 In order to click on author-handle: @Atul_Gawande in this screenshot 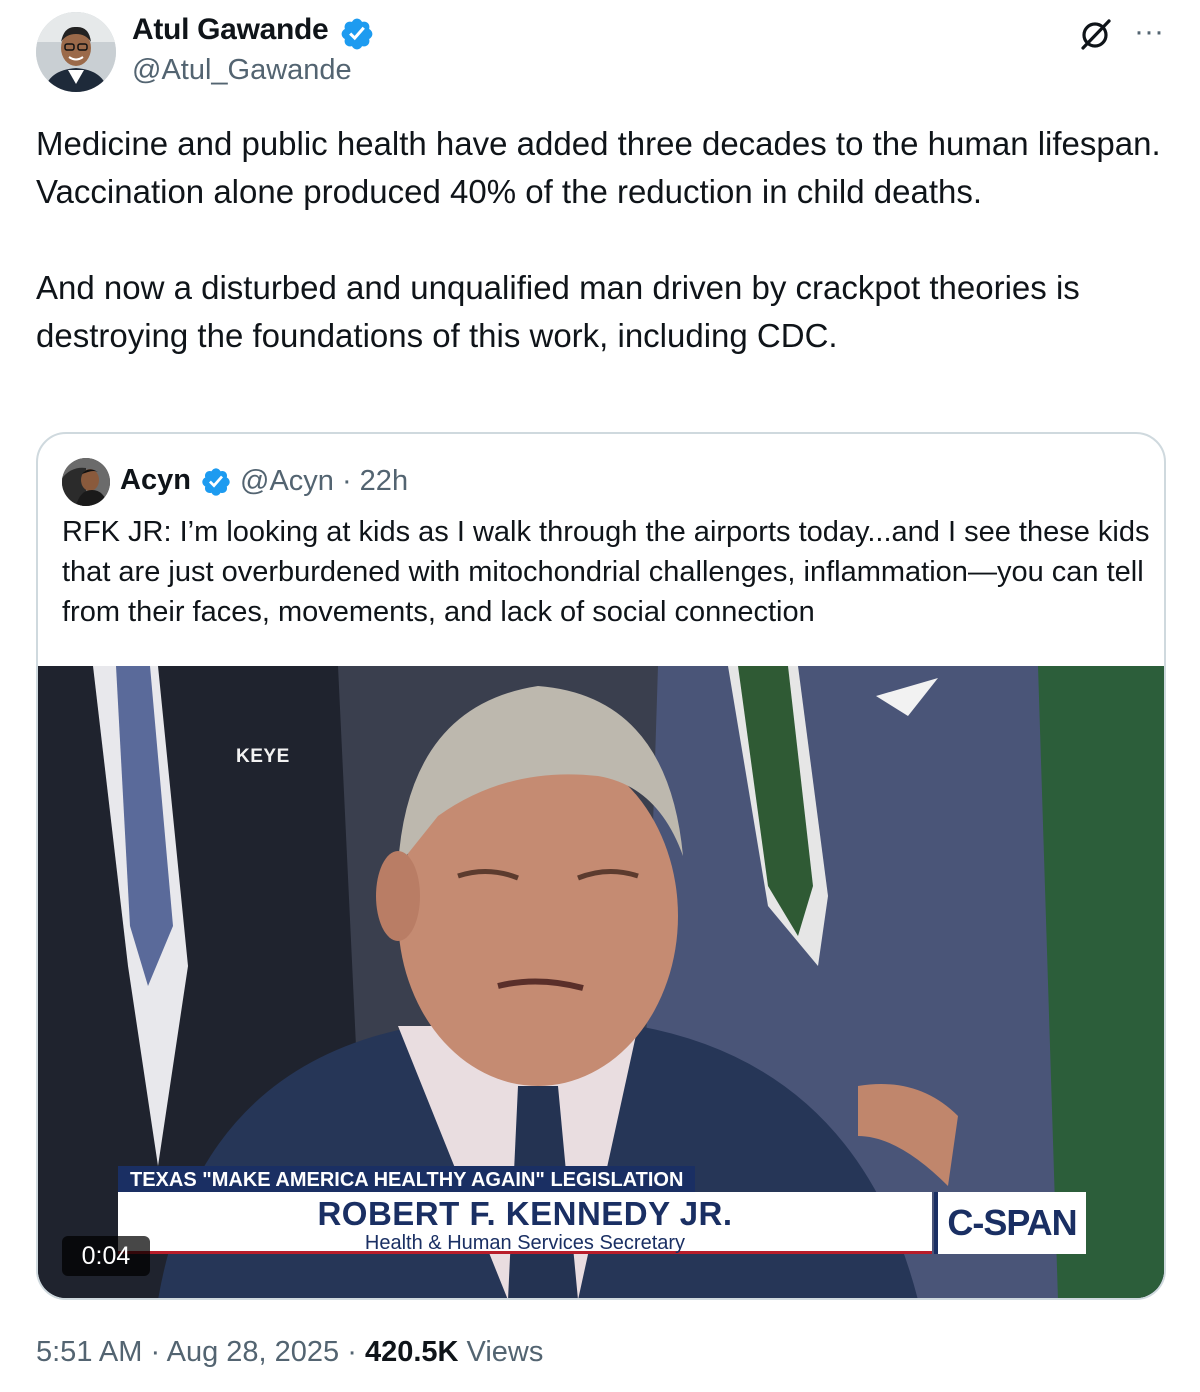, I will do `click(242, 70)`.